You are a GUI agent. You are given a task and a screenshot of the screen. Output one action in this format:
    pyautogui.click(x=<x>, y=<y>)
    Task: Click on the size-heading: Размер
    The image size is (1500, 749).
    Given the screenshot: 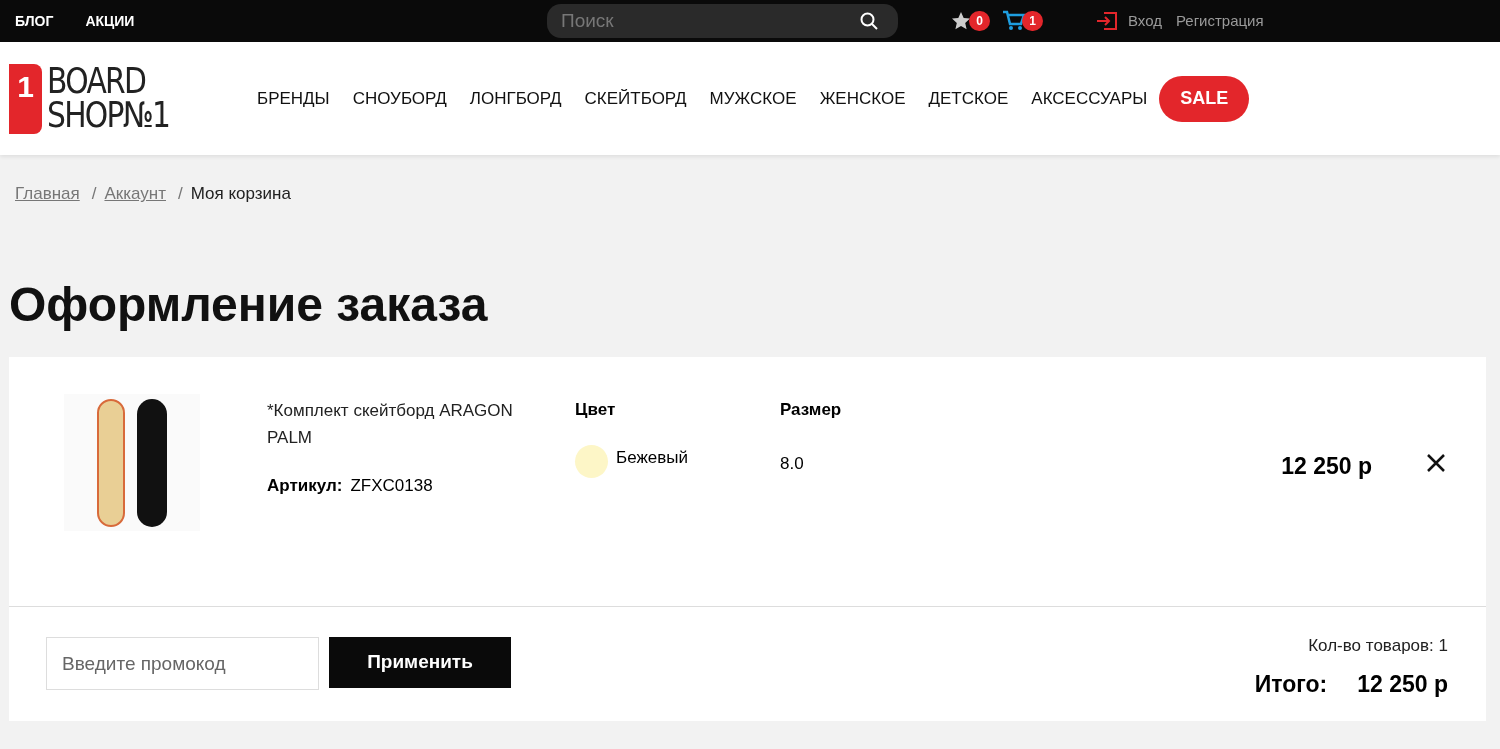 What is the action you would take?
    pyautogui.click(x=811, y=410)
    